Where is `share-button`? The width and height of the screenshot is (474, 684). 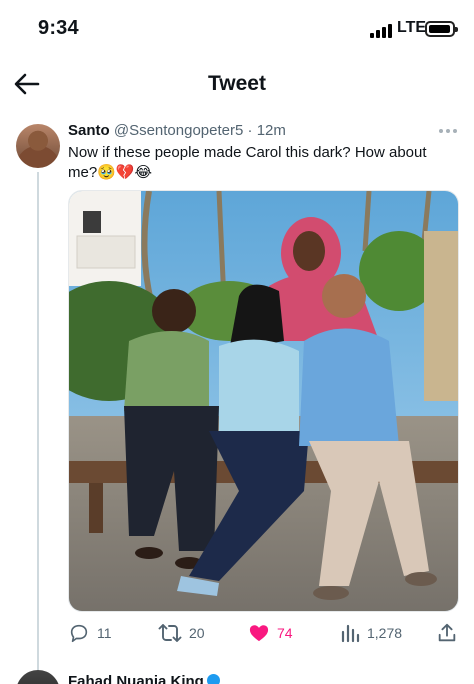 share-button is located at coordinates (447, 633).